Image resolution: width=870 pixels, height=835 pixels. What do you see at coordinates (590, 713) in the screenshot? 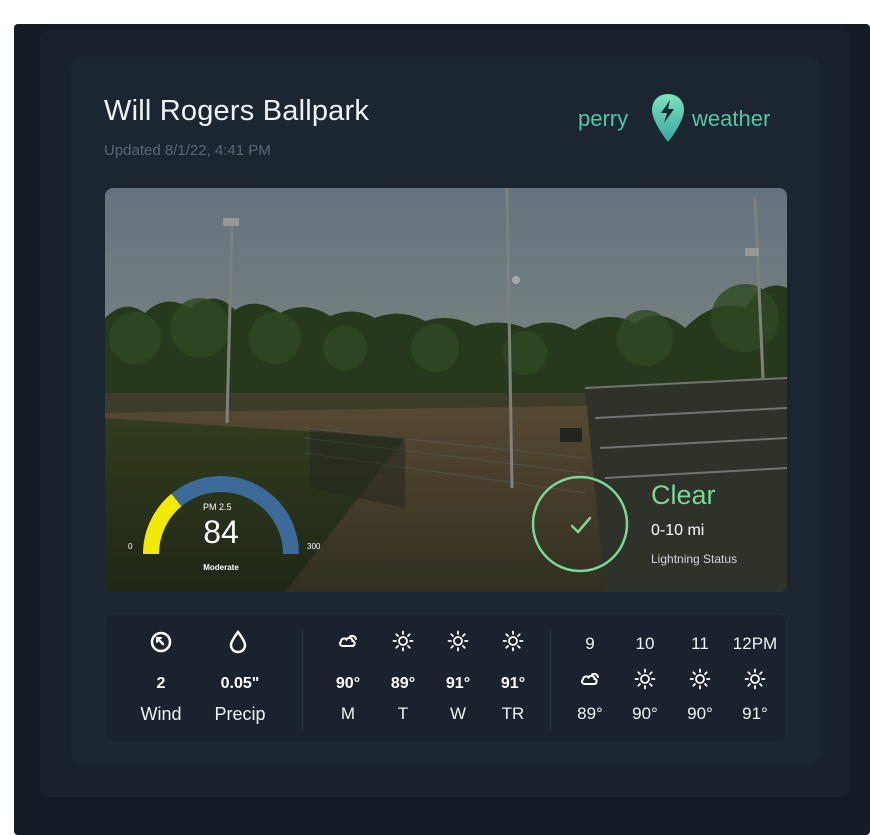
I see `hourly-temp: 89°` at bounding box center [590, 713].